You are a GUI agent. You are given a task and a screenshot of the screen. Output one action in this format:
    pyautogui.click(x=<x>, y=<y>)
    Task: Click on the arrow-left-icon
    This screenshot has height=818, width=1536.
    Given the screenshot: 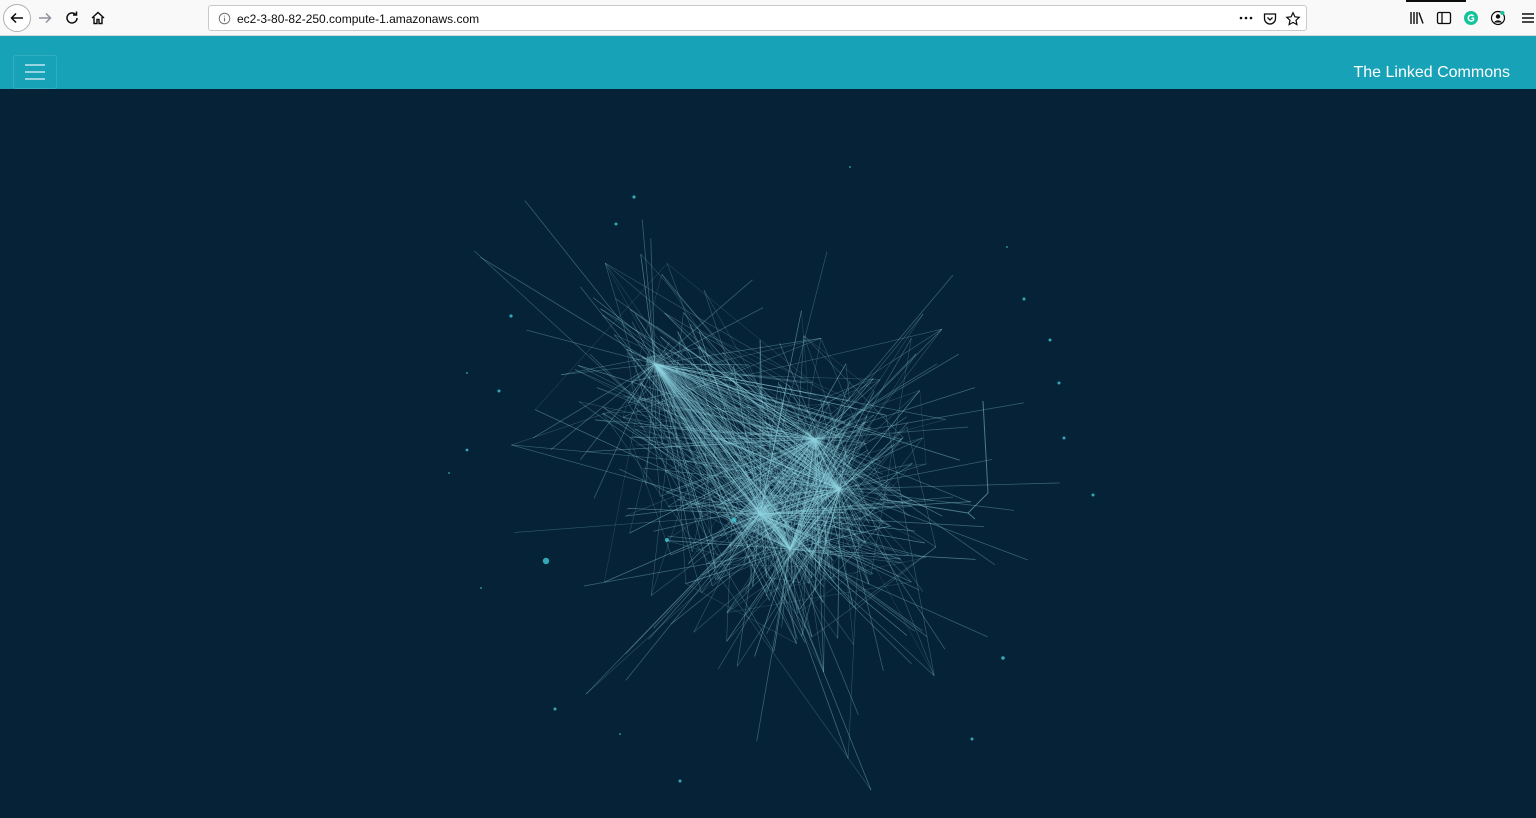 What is the action you would take?
    pyautogui.click(x=16, y=18)
    